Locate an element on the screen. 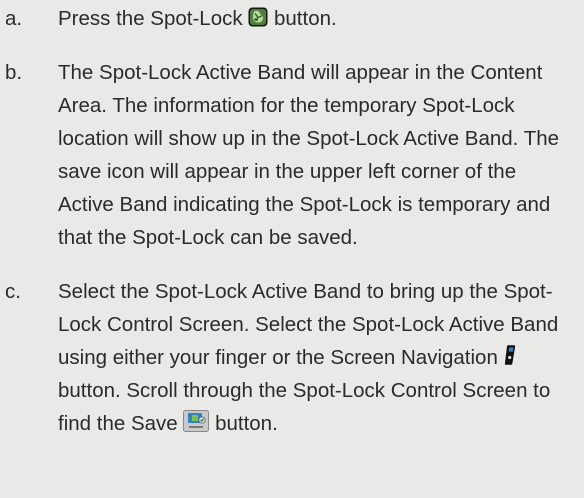  spot-lock-icon is located at coordinates (258, 17).